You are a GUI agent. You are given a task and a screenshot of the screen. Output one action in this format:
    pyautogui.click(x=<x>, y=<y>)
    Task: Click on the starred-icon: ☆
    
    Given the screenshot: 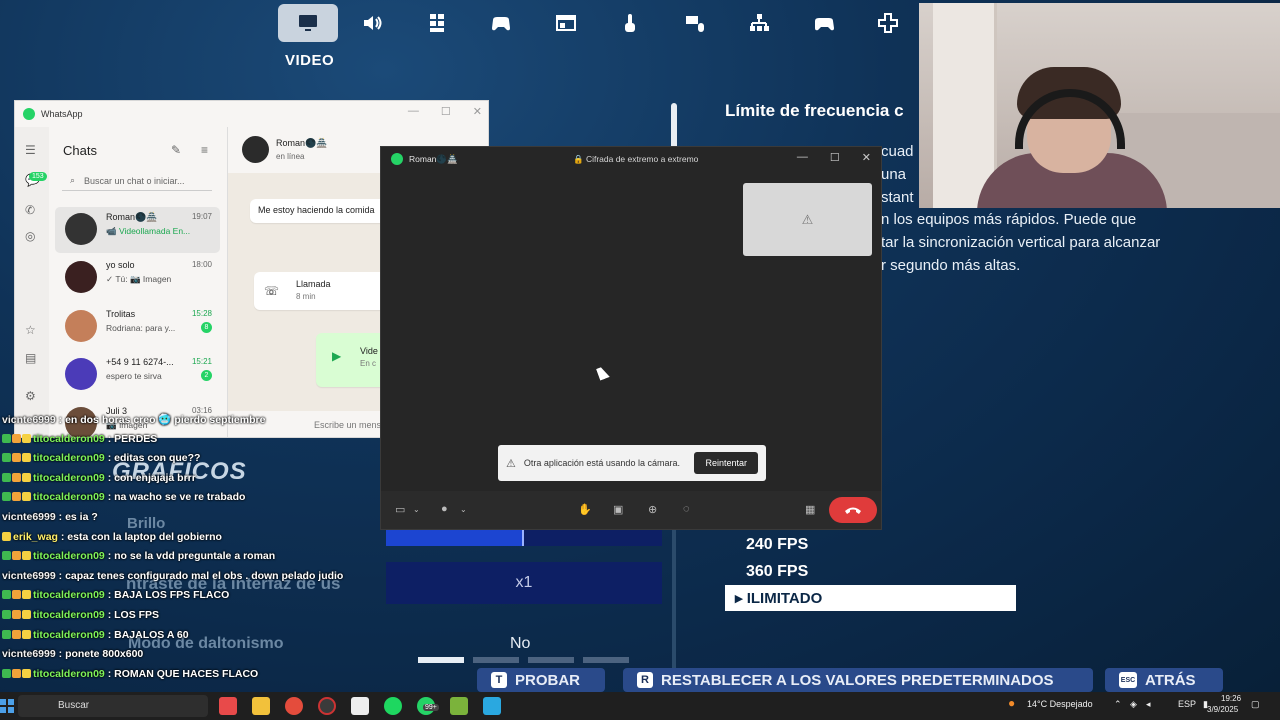 What is the action you would take?
    pyautogui.click(x=32, y=330)
    